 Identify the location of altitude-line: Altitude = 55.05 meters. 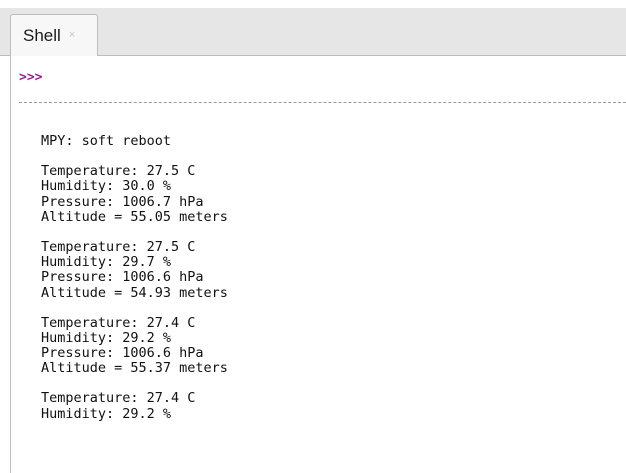
(134, 216).